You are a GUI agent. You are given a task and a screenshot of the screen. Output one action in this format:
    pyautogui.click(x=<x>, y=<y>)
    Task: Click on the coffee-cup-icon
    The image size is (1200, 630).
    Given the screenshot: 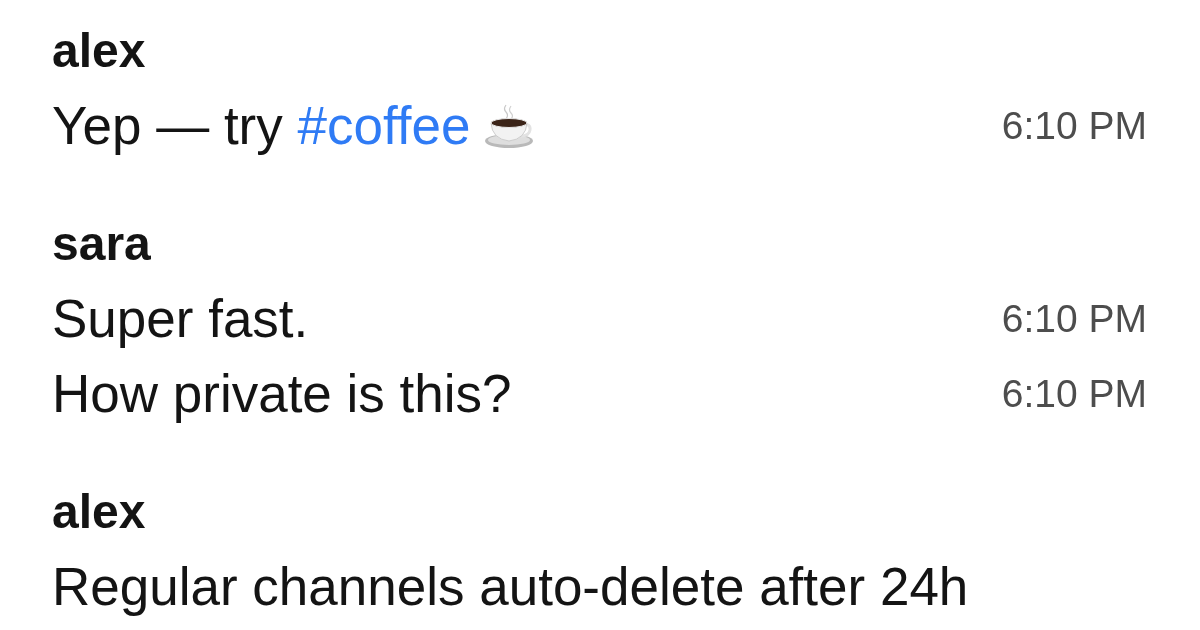 What is the action you would take?
    pyautogui.click(x=509, y=125)
    